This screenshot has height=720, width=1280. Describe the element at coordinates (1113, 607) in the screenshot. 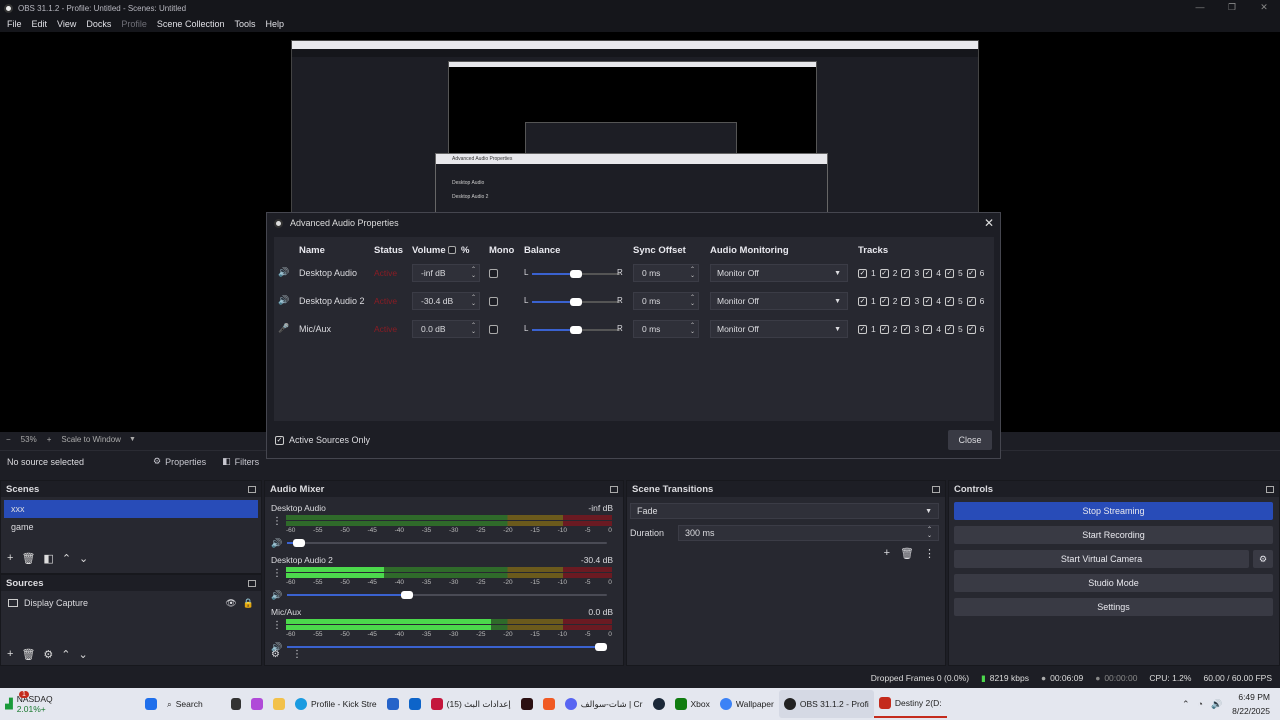

I see `settings-button: Settings` at that location.